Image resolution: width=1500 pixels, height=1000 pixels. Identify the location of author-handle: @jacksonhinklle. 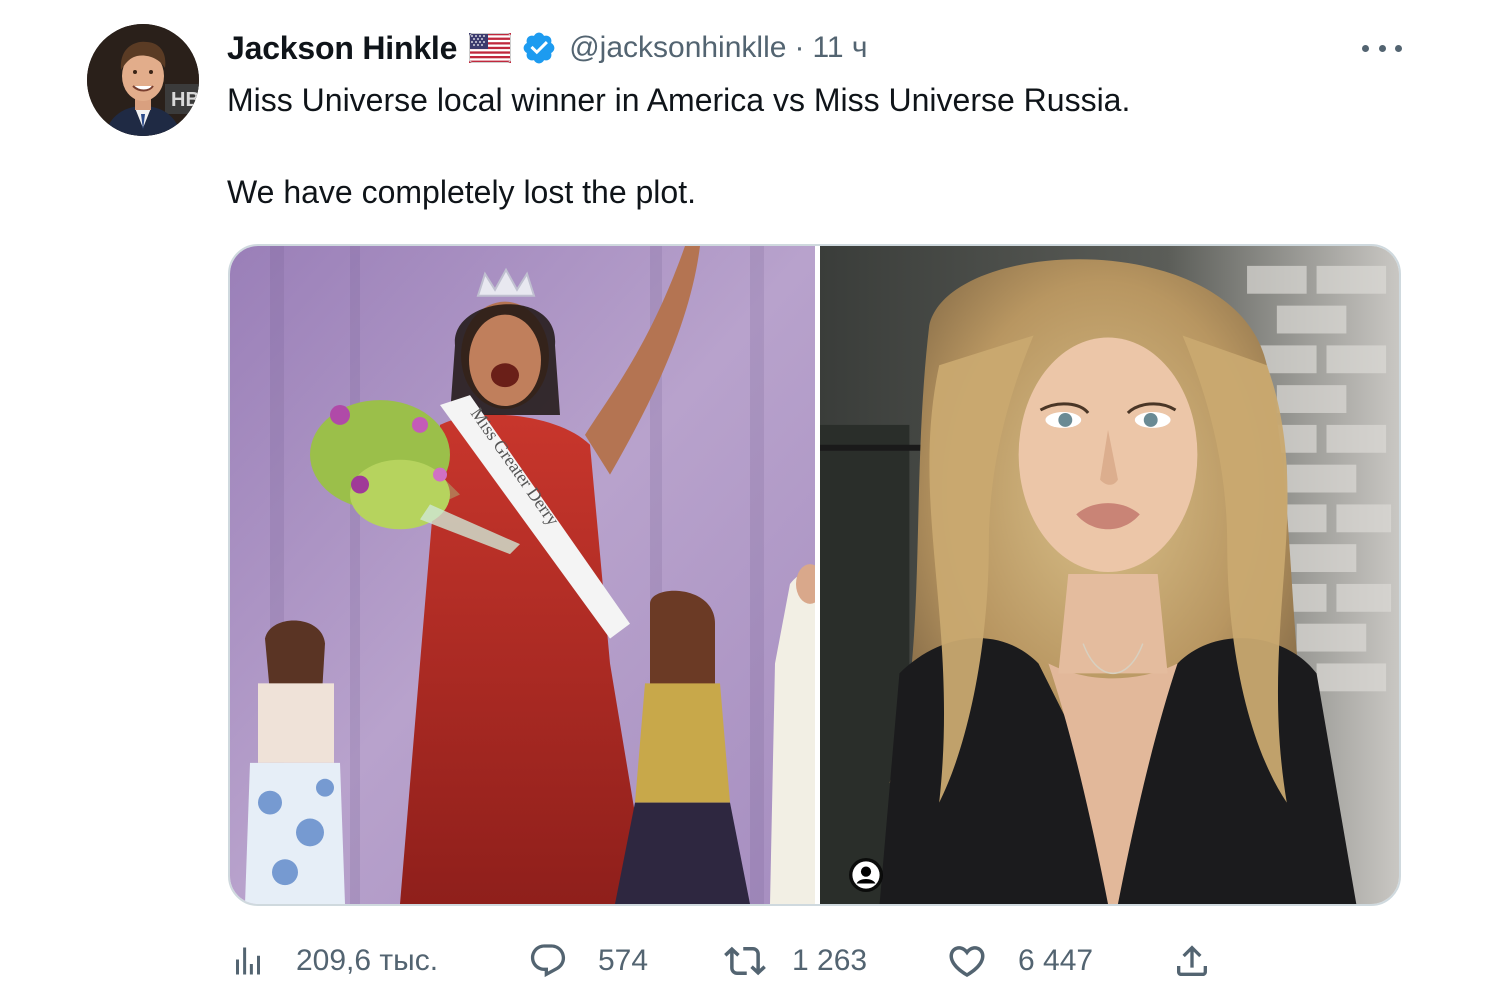
(677, 48).